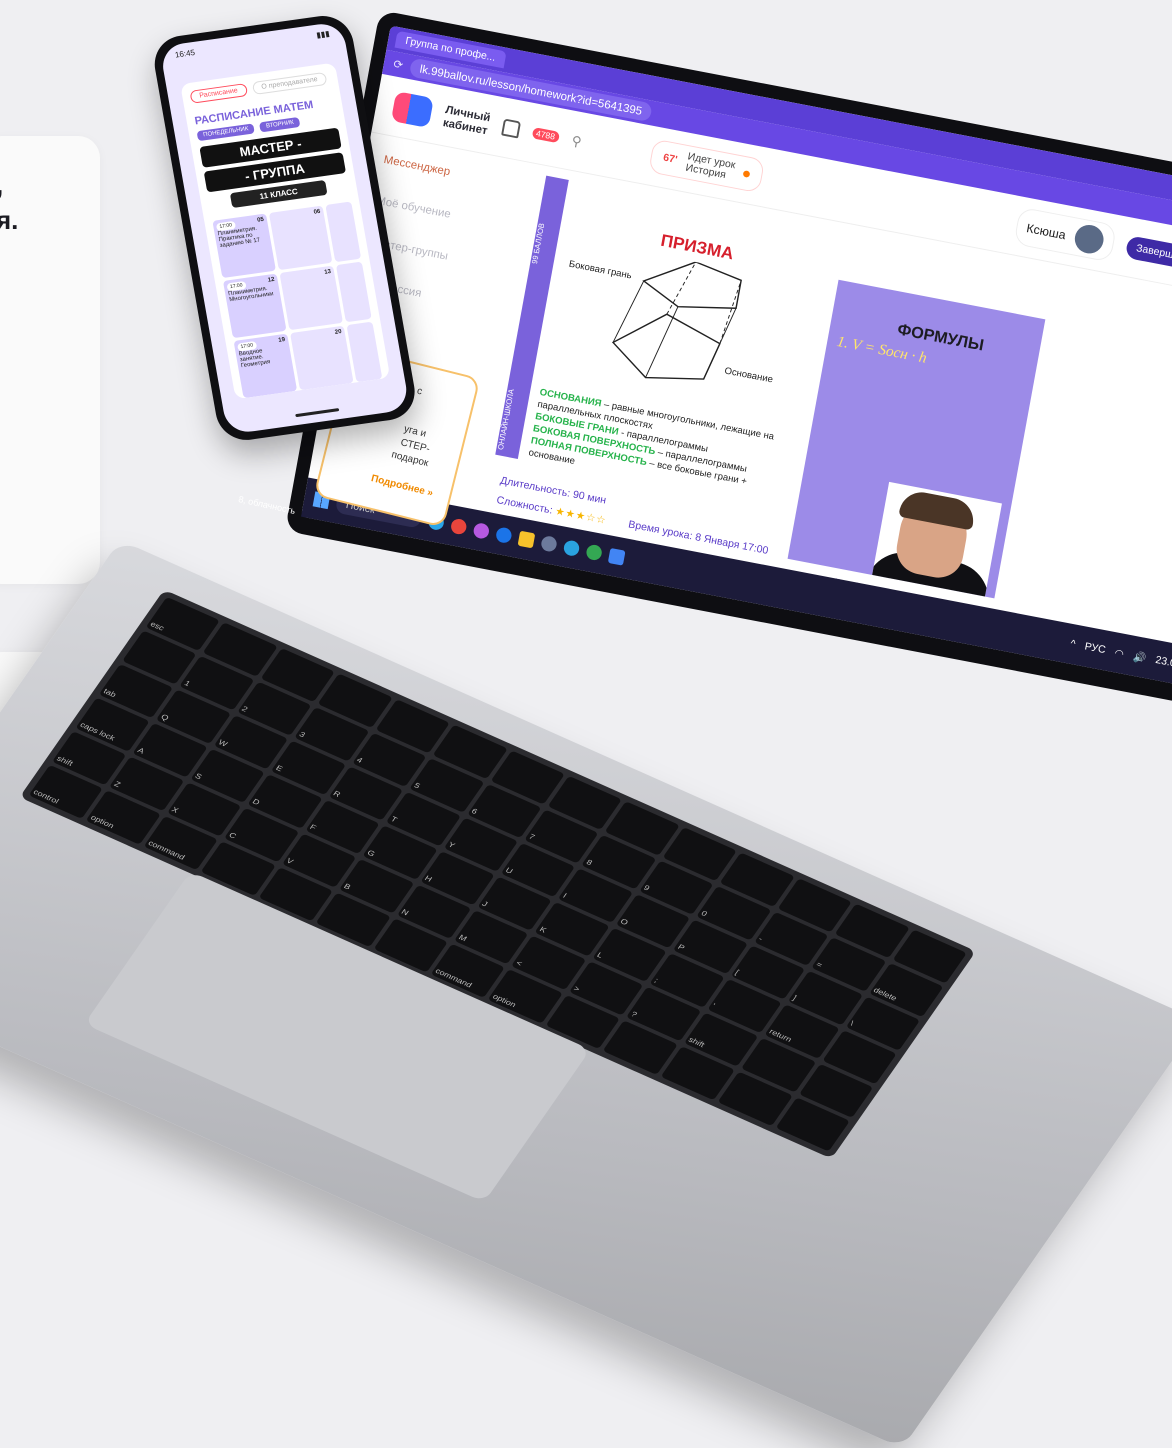 Image resolution: width=1172 pixels, height=1448 pixels. Describe the element at coordinates (1, 185) in the screenshot. I see `card-text-line-1: й,` at that location.